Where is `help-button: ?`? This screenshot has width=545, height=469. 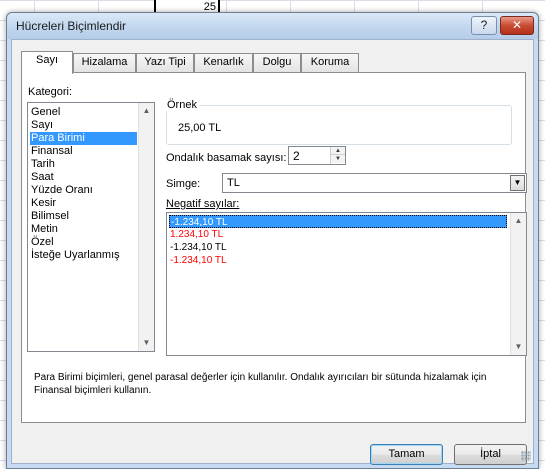
help-button: ? is located at coordinates (484, 25).